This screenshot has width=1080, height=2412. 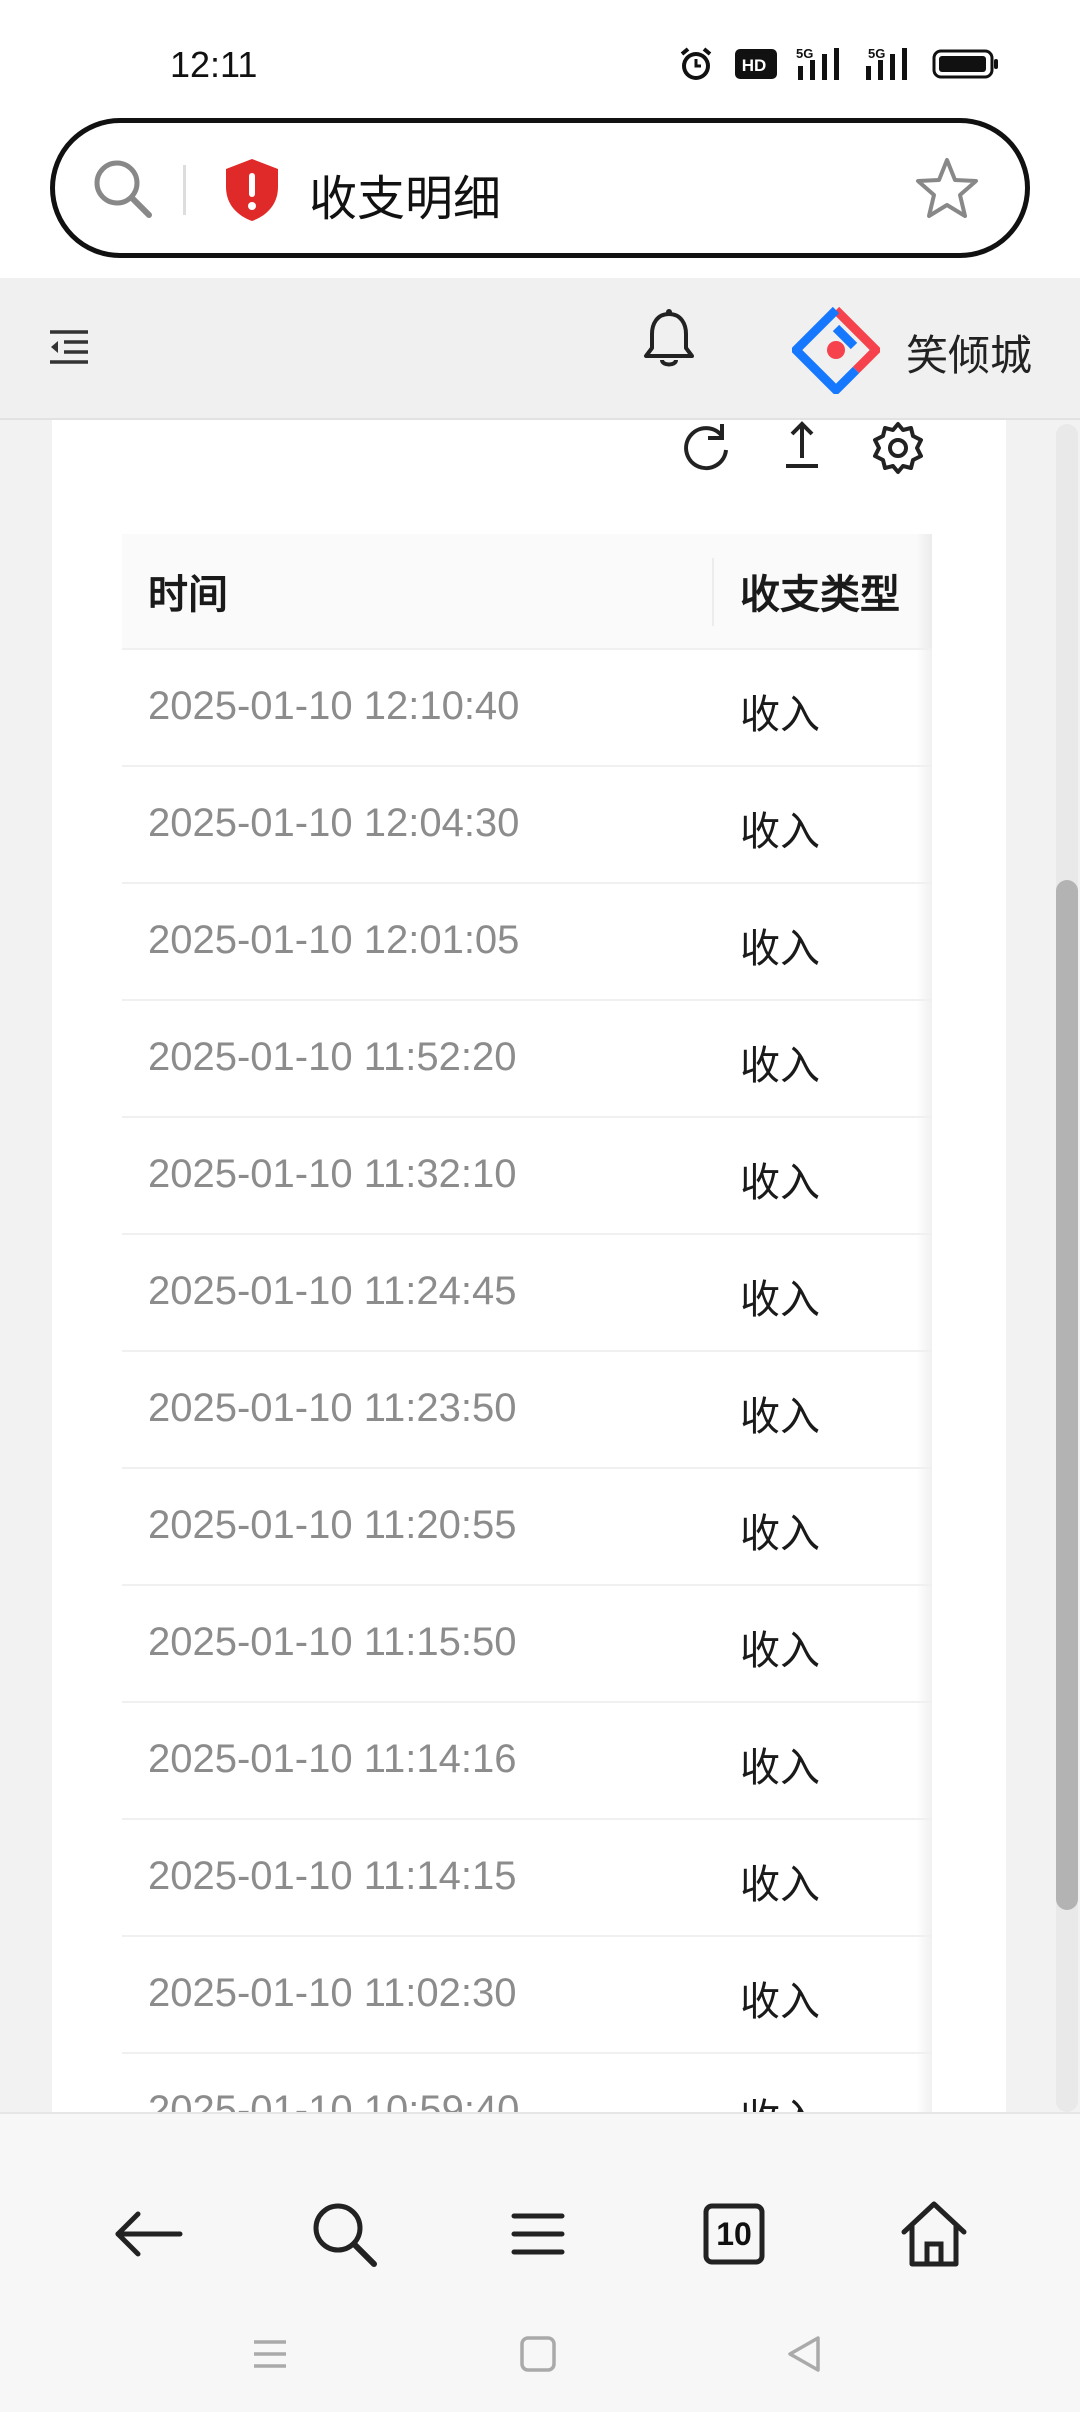 What do you see at coordinates (804, 53) in the screenshot?
I see `net-label-1: 5G` at bounding box center [804, 53].